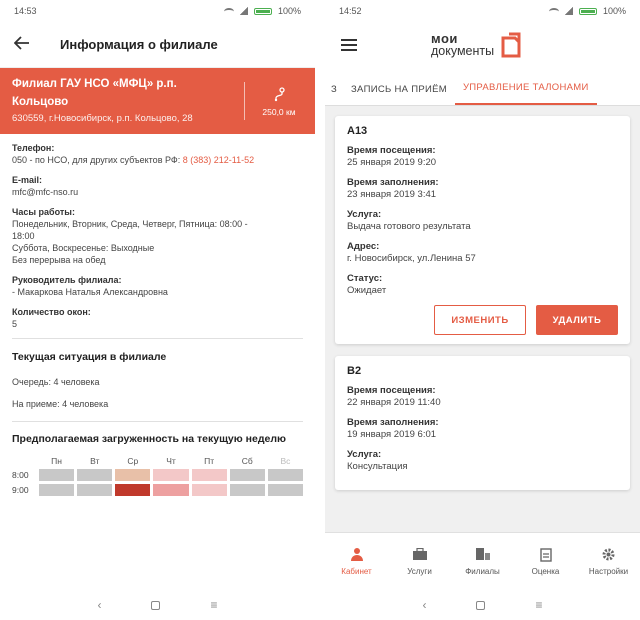  I want to click on time-label: 9:00, so click(20, 490).